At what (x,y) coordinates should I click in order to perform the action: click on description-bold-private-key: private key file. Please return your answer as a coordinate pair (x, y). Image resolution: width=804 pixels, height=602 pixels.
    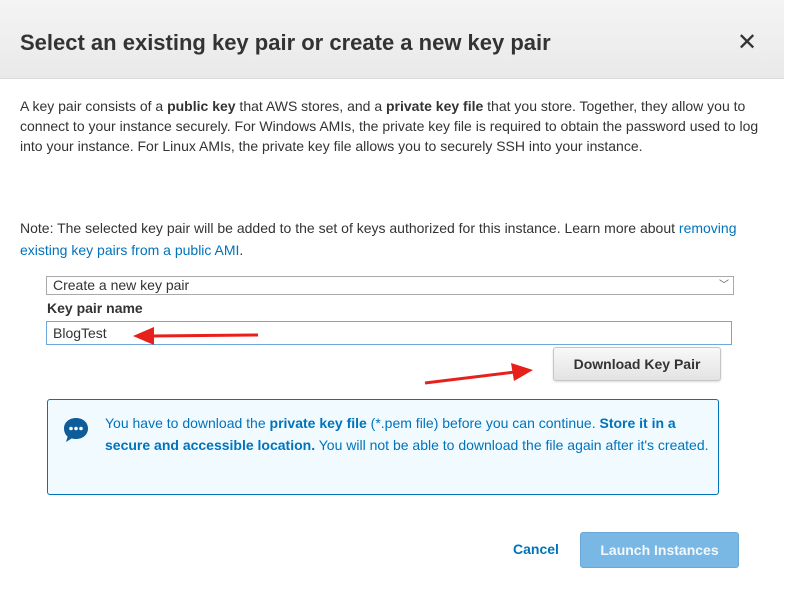
    Looking at the image, I should click on (435, 106).